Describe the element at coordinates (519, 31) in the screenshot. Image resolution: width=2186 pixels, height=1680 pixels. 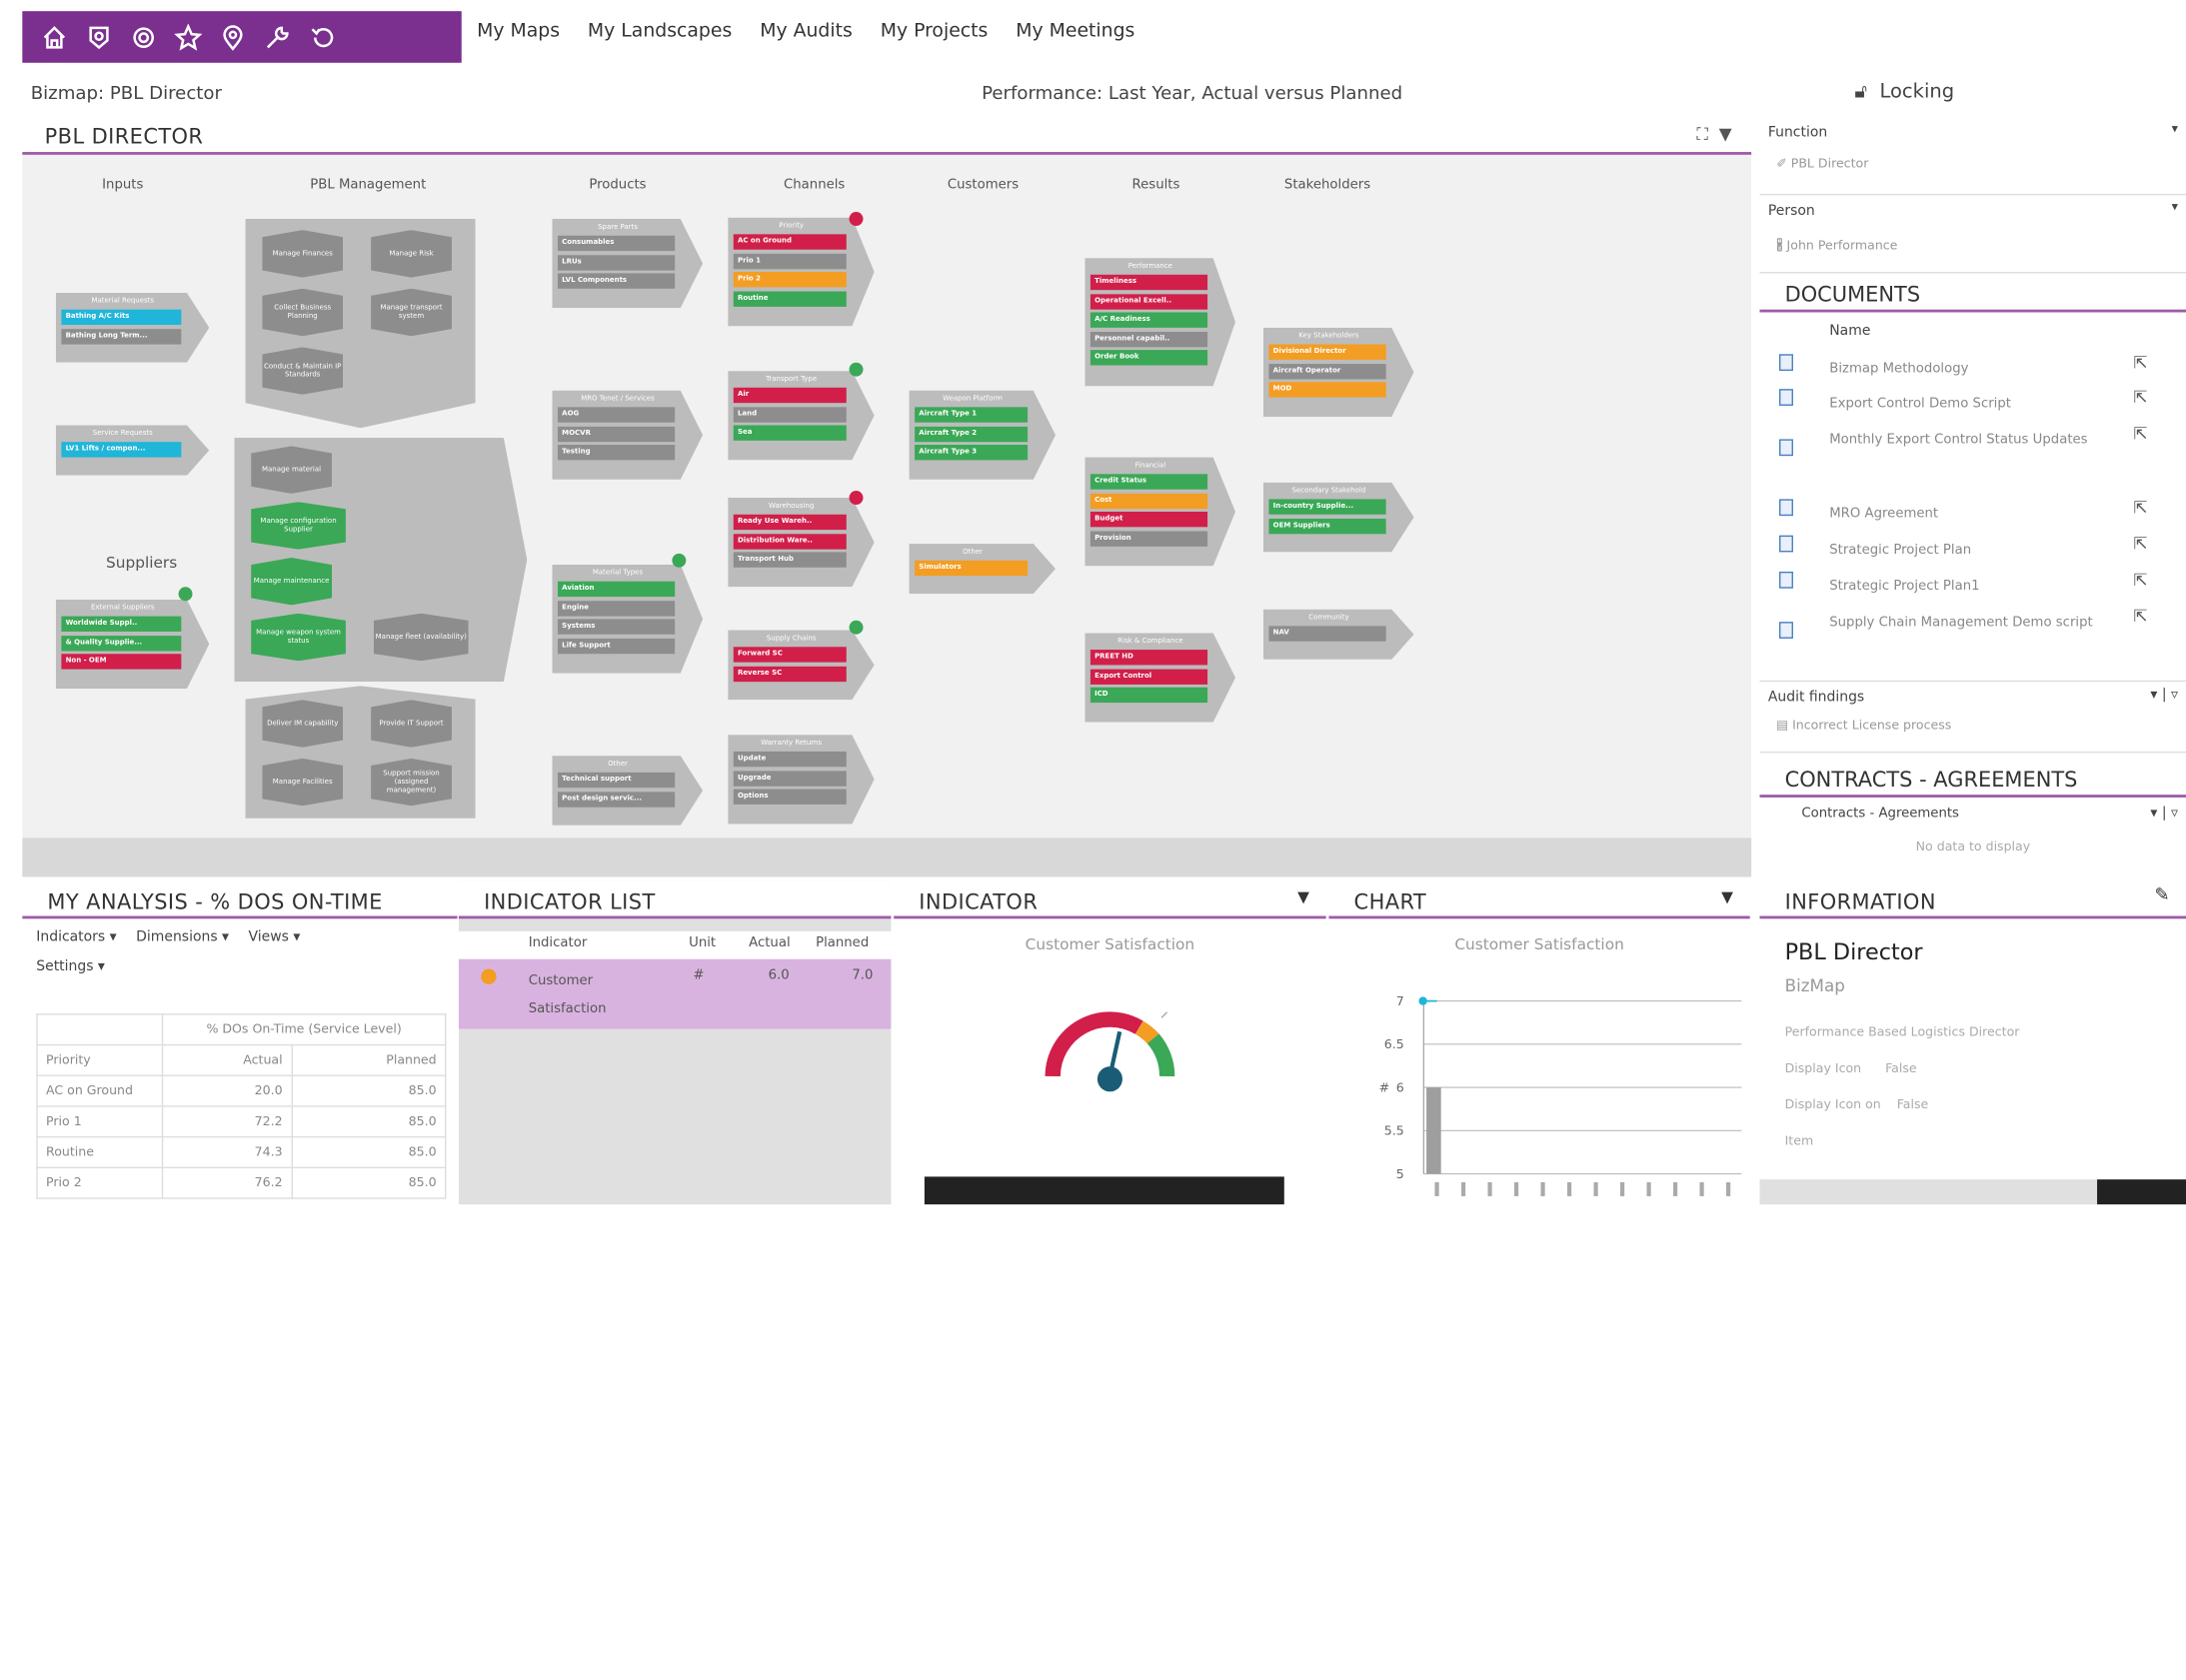
I see `nav-my-maps: My Maps` at that location.